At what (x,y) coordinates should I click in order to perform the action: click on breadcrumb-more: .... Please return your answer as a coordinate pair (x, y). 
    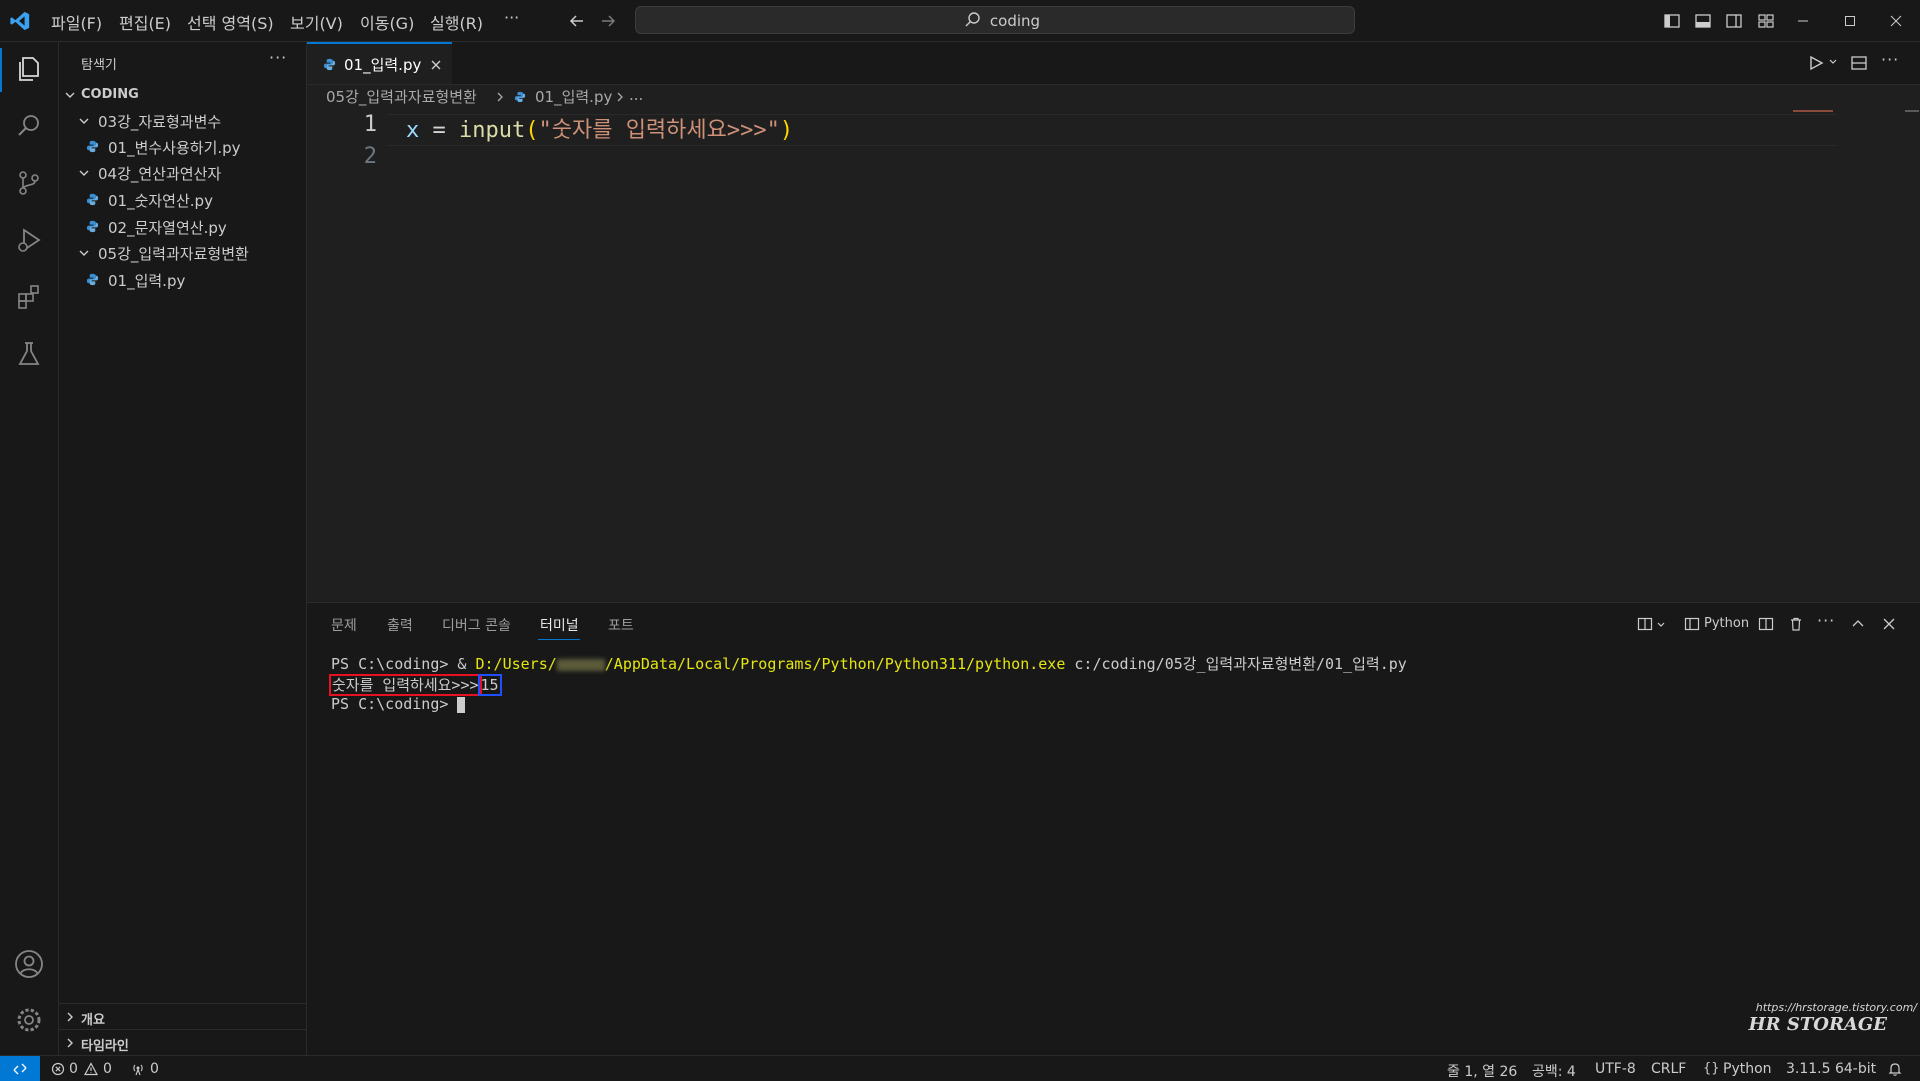
    Looking at the image, I should click on (636, 95).